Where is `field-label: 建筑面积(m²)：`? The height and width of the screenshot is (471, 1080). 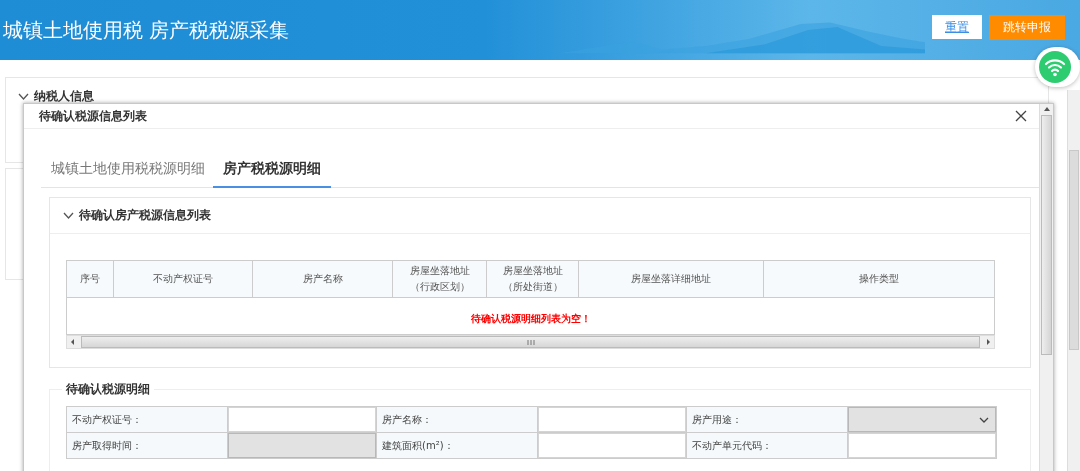 field-label: 建筑面积(m²)： is located at coordinates (457, 445).